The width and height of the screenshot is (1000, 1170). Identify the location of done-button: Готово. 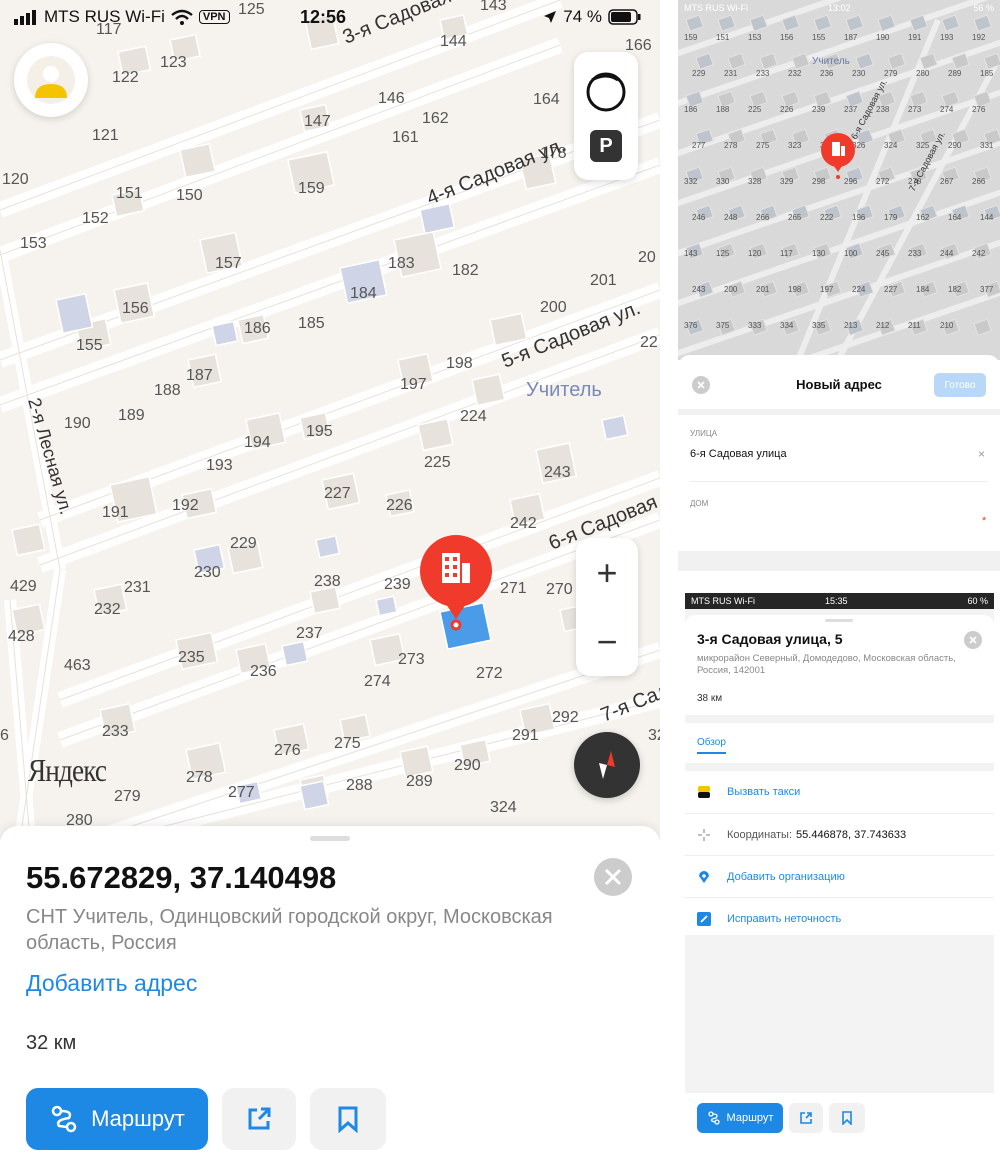
(960, 385).